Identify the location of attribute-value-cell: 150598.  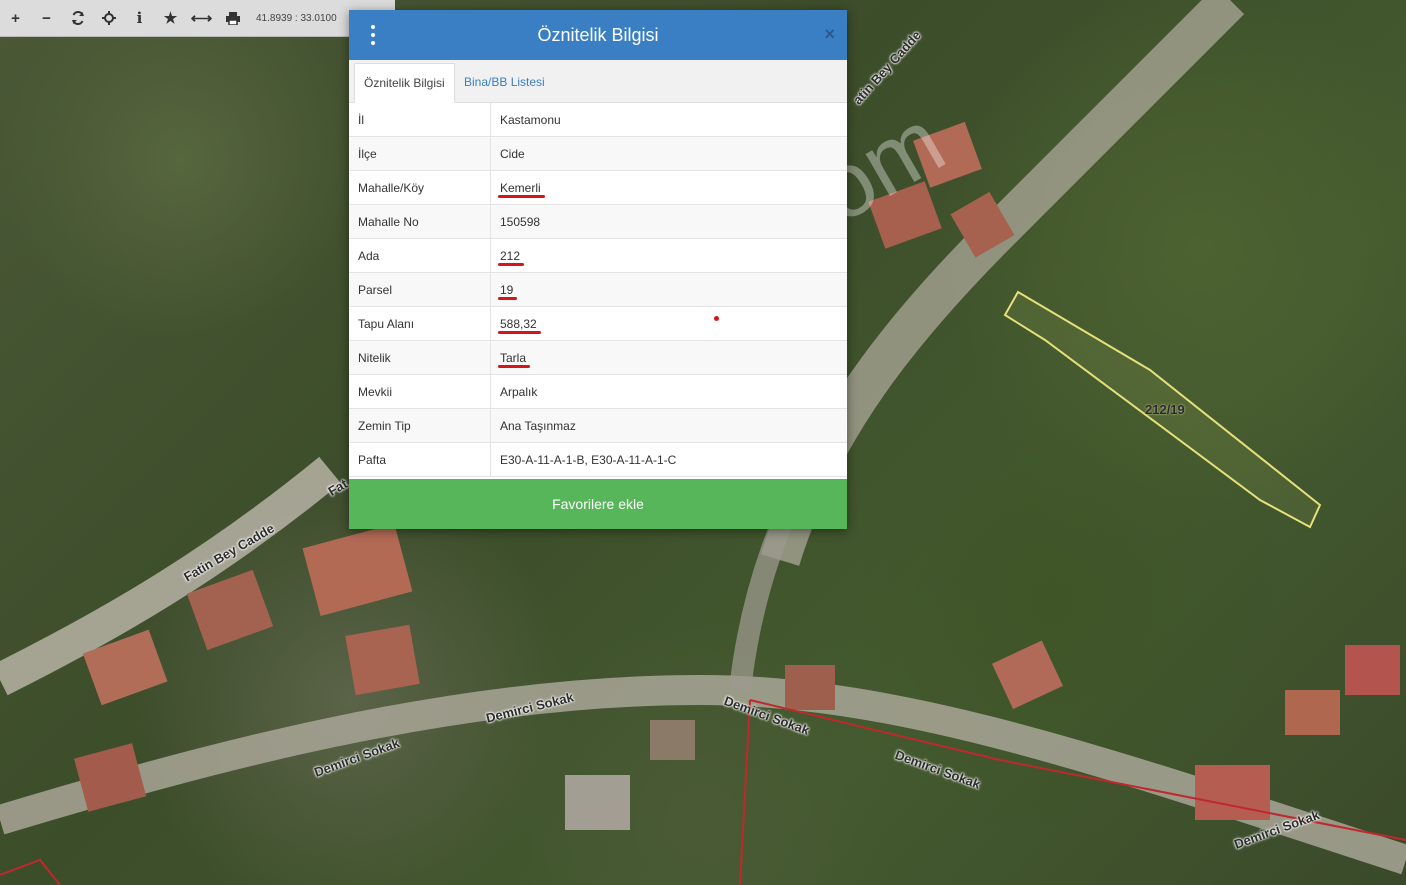
(668, 221).